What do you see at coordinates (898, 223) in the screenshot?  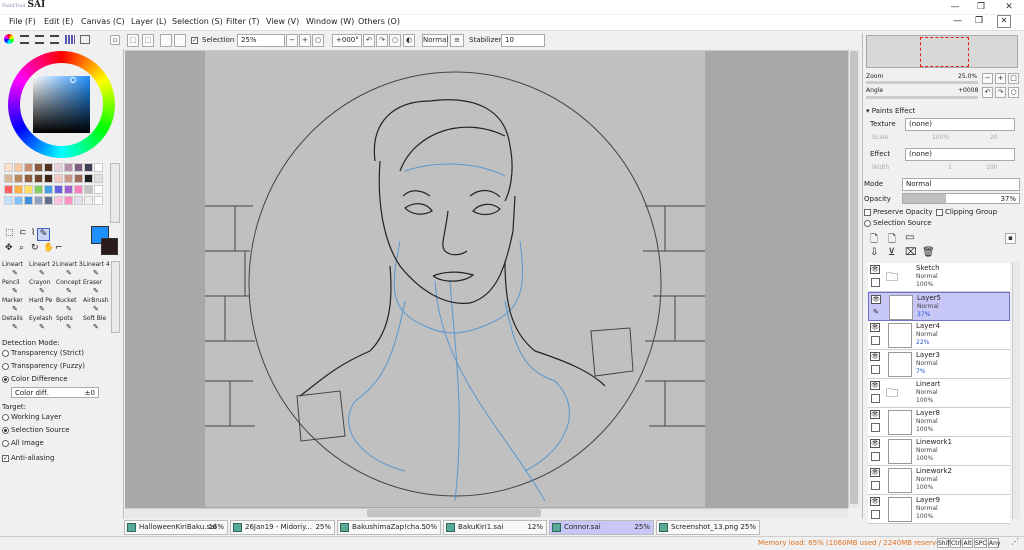 I see `selection-source-option: Selection Source` at bounding box center [898, 223].